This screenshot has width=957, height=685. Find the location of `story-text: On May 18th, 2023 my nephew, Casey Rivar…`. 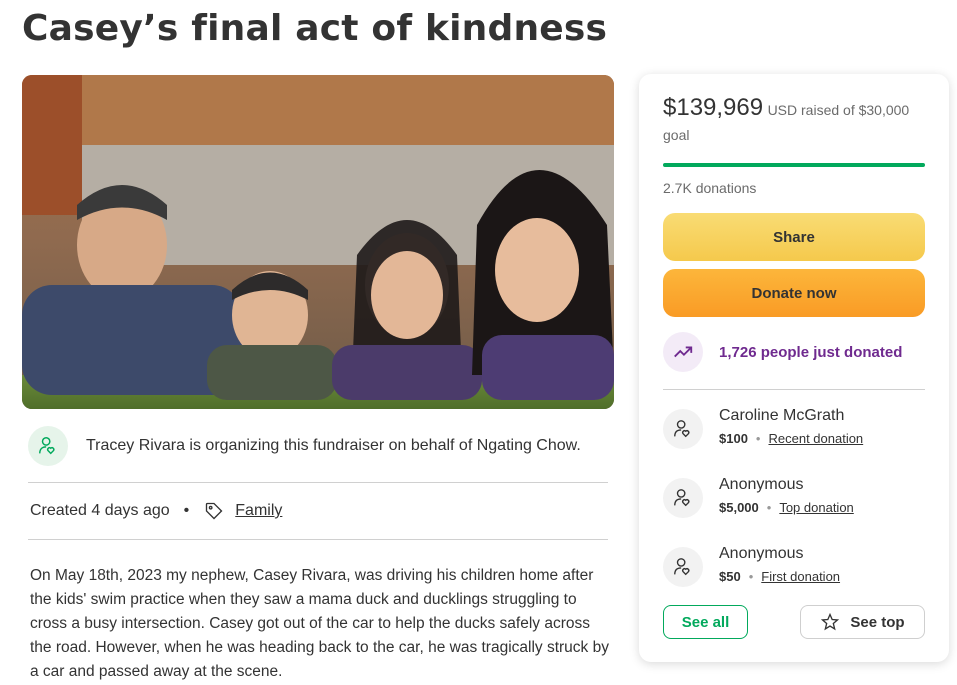

story-text: On May 18th, 2023 my nephew, Casey Rivar… is located at coordinates (319, 623).